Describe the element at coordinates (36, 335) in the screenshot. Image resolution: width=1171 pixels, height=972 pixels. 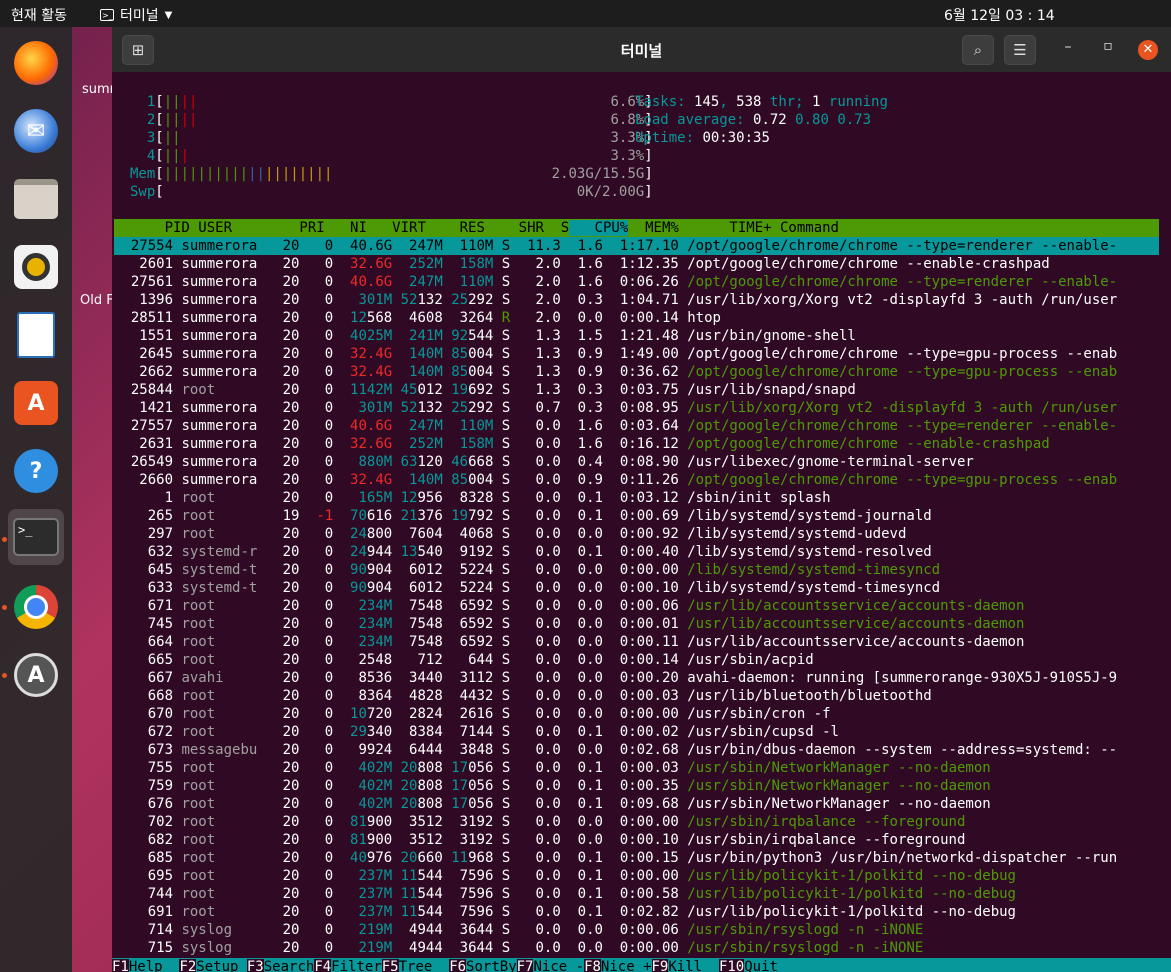
I see `dock-writer` at that location.